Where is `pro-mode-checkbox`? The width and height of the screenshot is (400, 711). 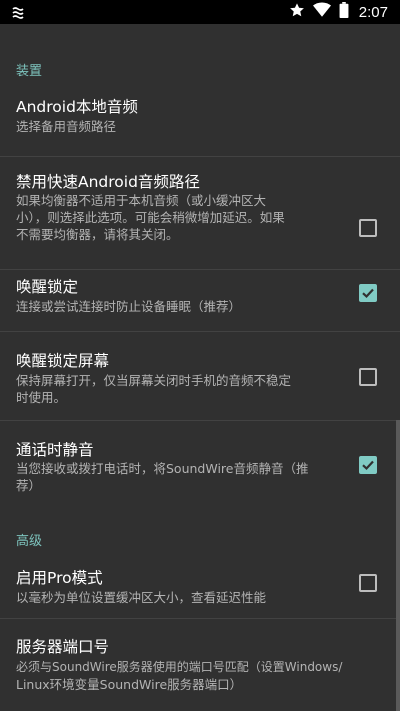 pro-mode-checkbox is located at coordinates (368, 583).